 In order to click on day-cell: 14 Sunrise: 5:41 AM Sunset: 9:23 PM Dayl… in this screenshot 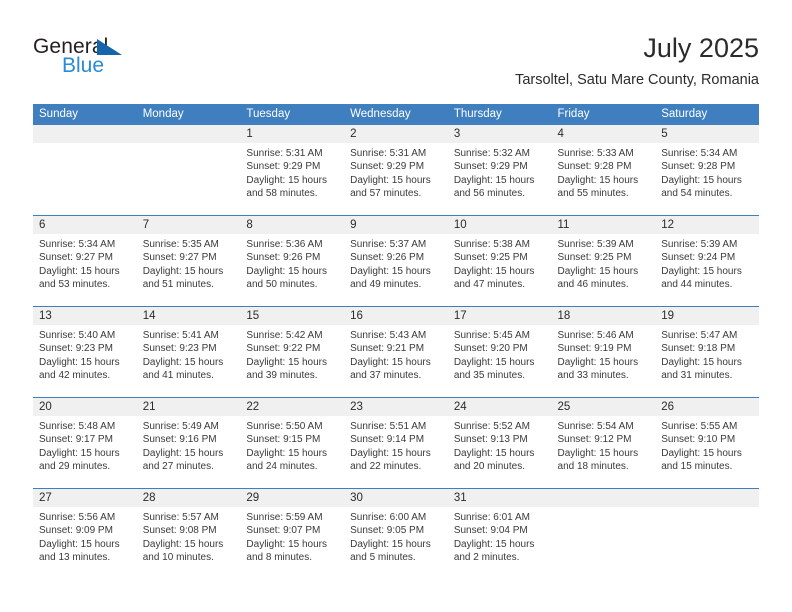, I will do `click(188, 352)`.